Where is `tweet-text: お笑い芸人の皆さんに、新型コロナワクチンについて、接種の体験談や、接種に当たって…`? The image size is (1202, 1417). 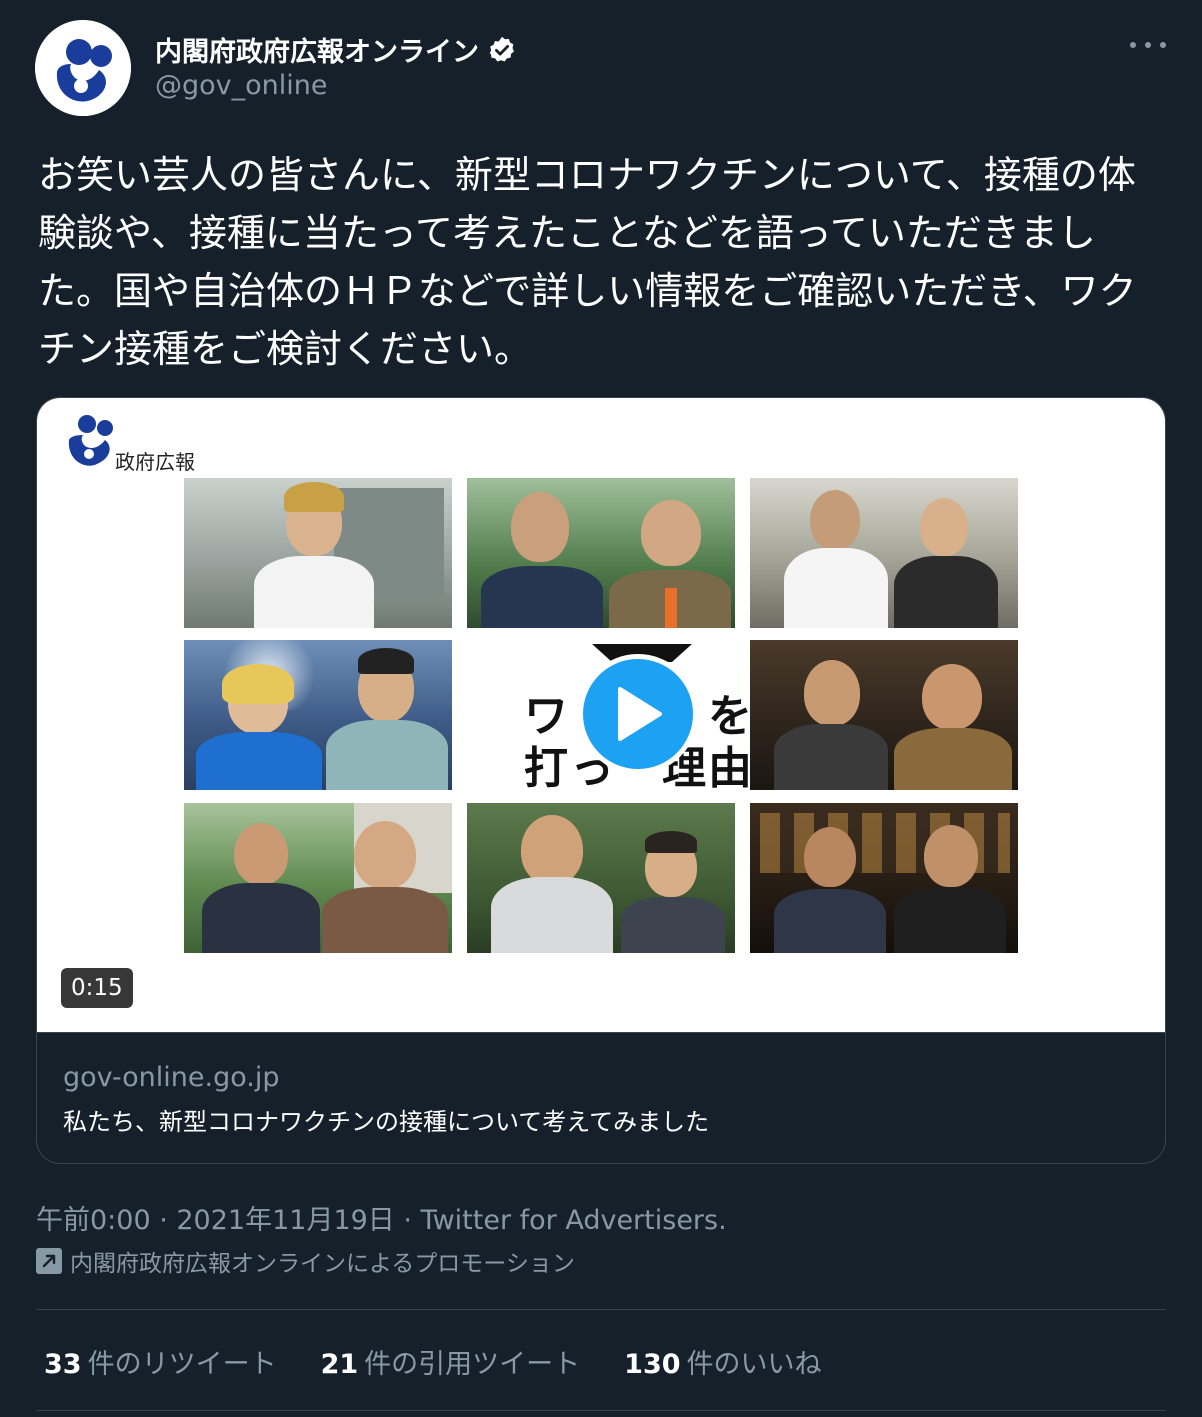
tweet-text: お笑い芸人の皆さんに、新型コロナワクチンについて、接種の体験談や、接種に当たって… is located at coordinates (587, 262).